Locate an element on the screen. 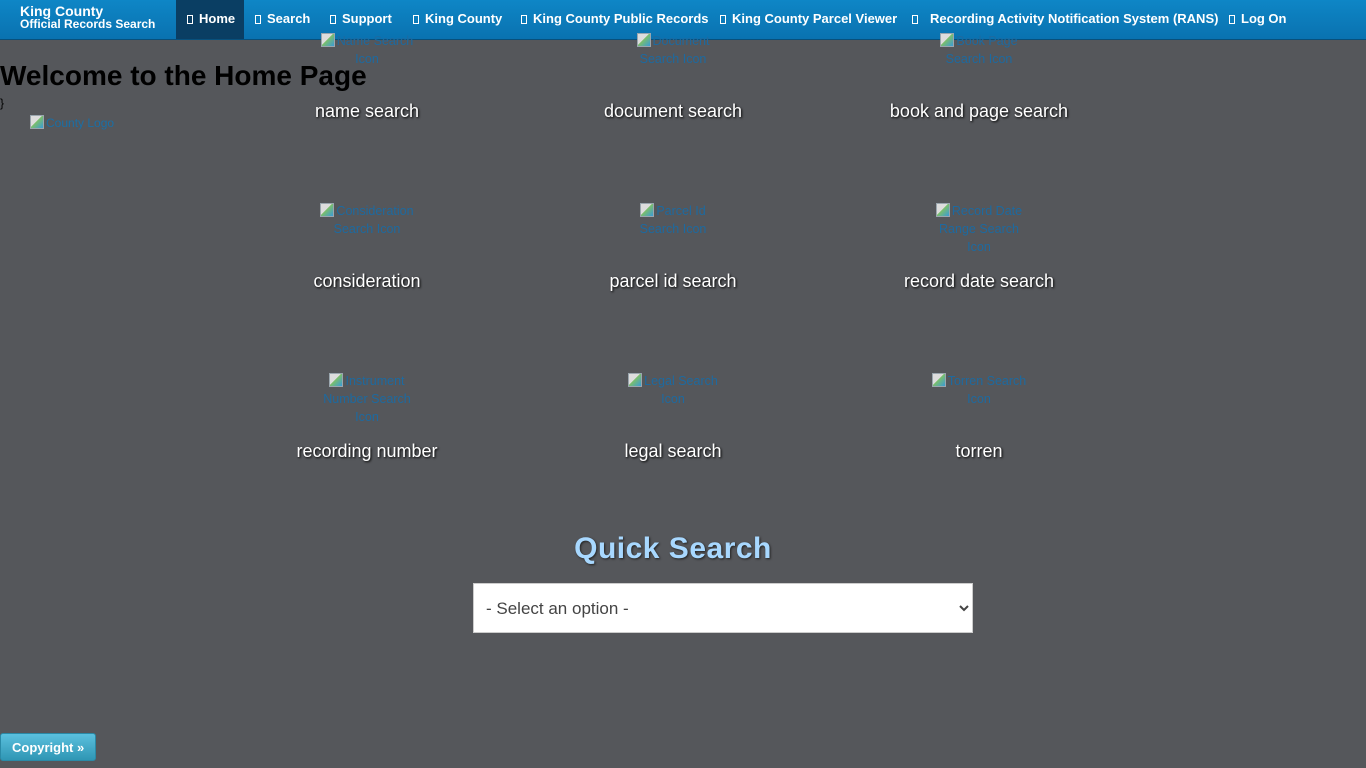 This screenshot has width=1366, height=768. legal-search-icon: Legal Search Icon is located at coordinates (673, 390).